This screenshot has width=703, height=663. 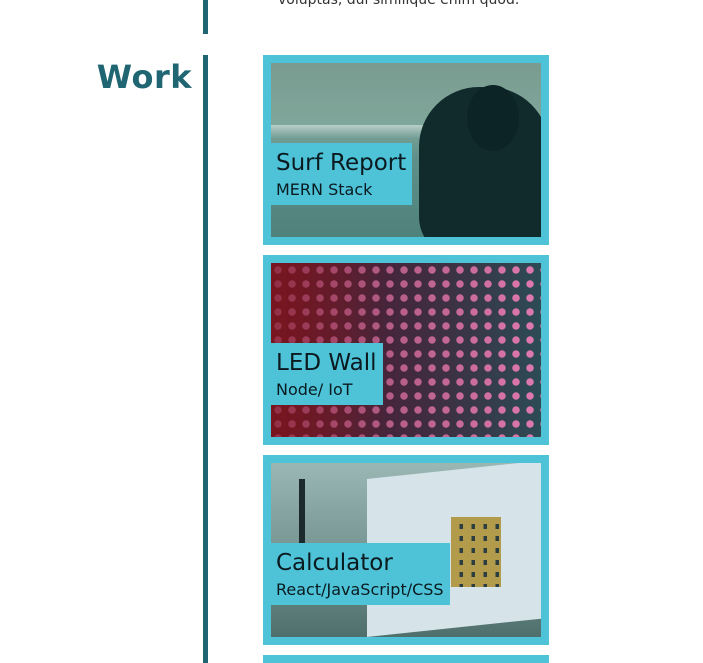 I want to click on project-card-surf-report: Surf Report MERN Stack, so click(x=406, y=150).